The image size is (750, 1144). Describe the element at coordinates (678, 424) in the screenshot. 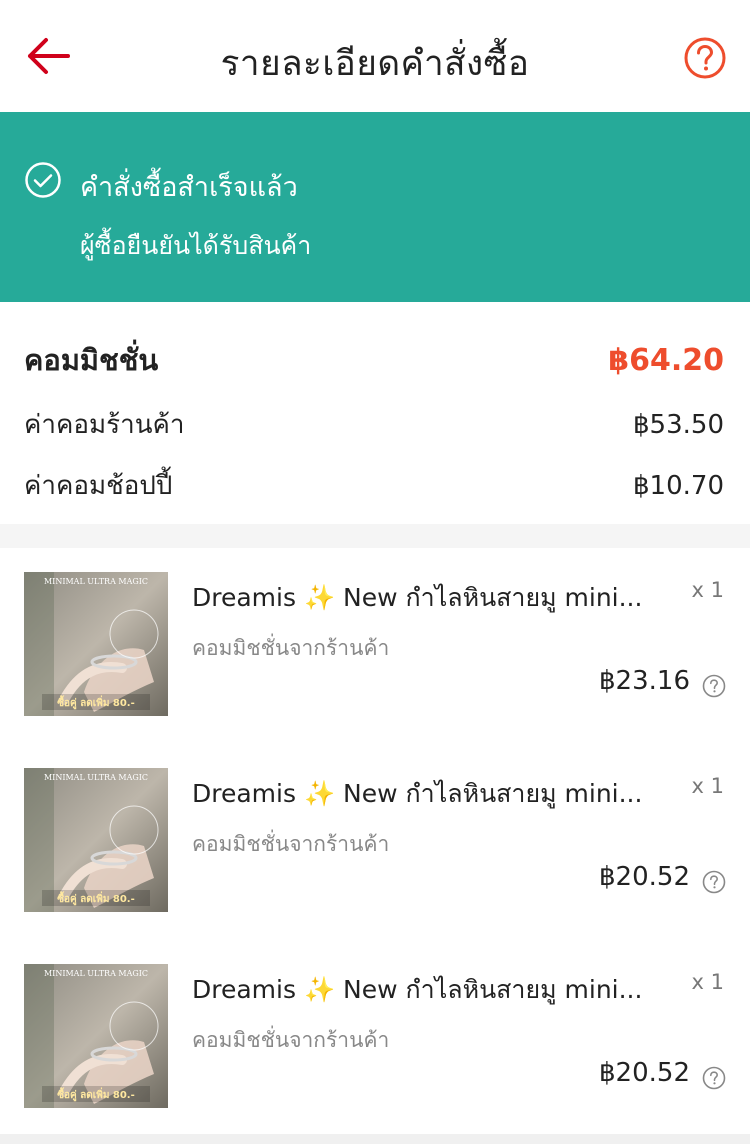

I see `shop-commission-value: ฿53.50` at that location.